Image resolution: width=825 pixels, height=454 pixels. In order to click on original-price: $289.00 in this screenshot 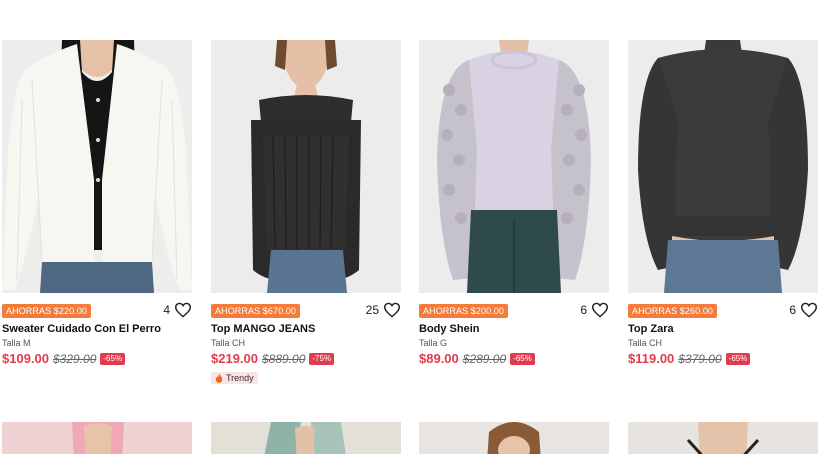, I will do `click(484, 358)`.